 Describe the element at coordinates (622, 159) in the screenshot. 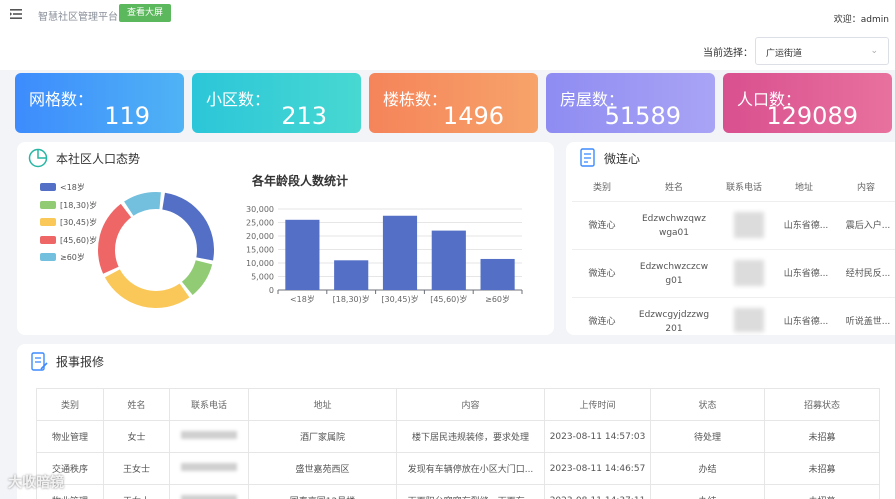

I see `weilianxin-title: 微连心` at that location.